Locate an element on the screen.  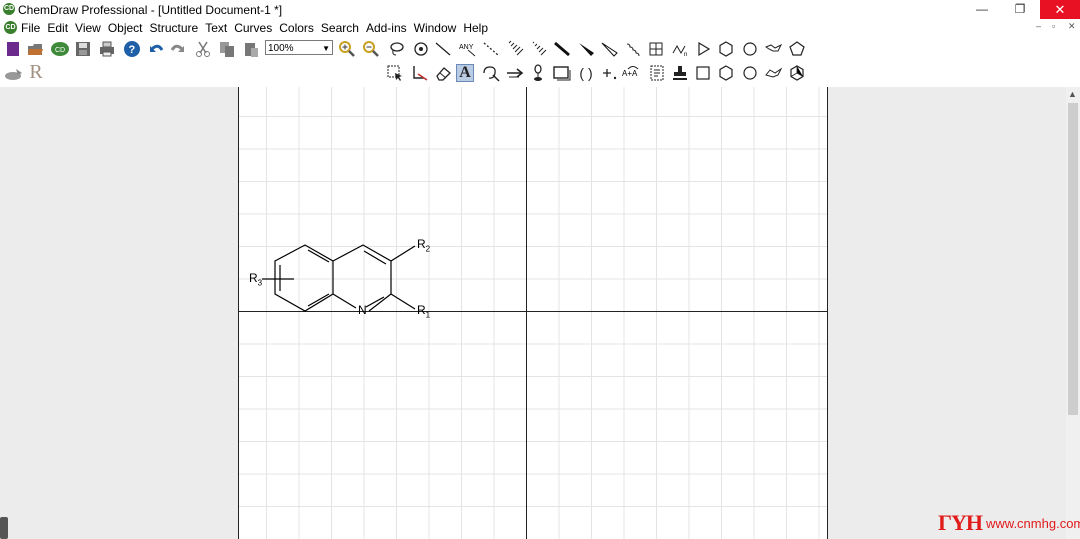
lasso-icon is located at coordinates (397, 49).